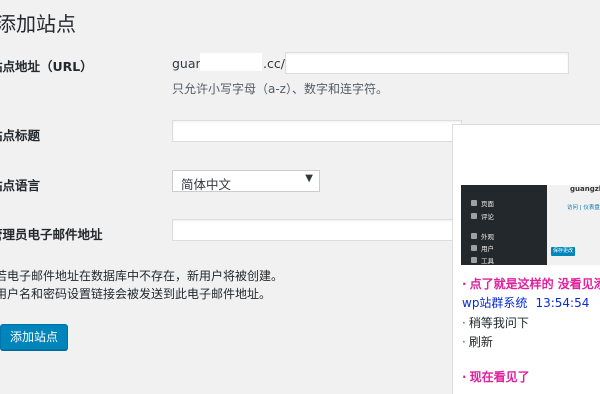 The height and width of the screenshot is (394, 600). Describe the element at coordinates (206, 184) in the screenshot. I see `site-language-value: 简体中文` at that location.